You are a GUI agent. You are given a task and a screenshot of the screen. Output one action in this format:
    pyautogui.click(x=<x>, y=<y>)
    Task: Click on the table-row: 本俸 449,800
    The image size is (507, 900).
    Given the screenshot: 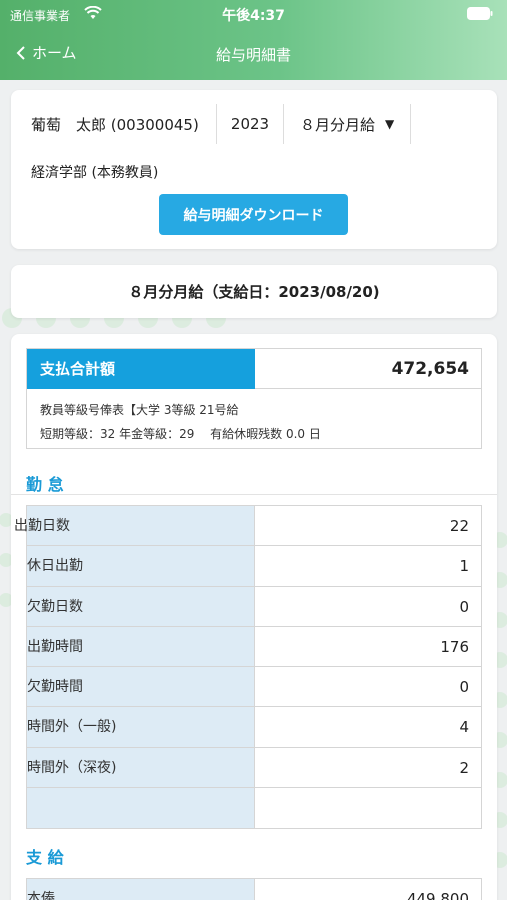 What is the action you would take?
    pyautogui.click(x=254, y=889)
    